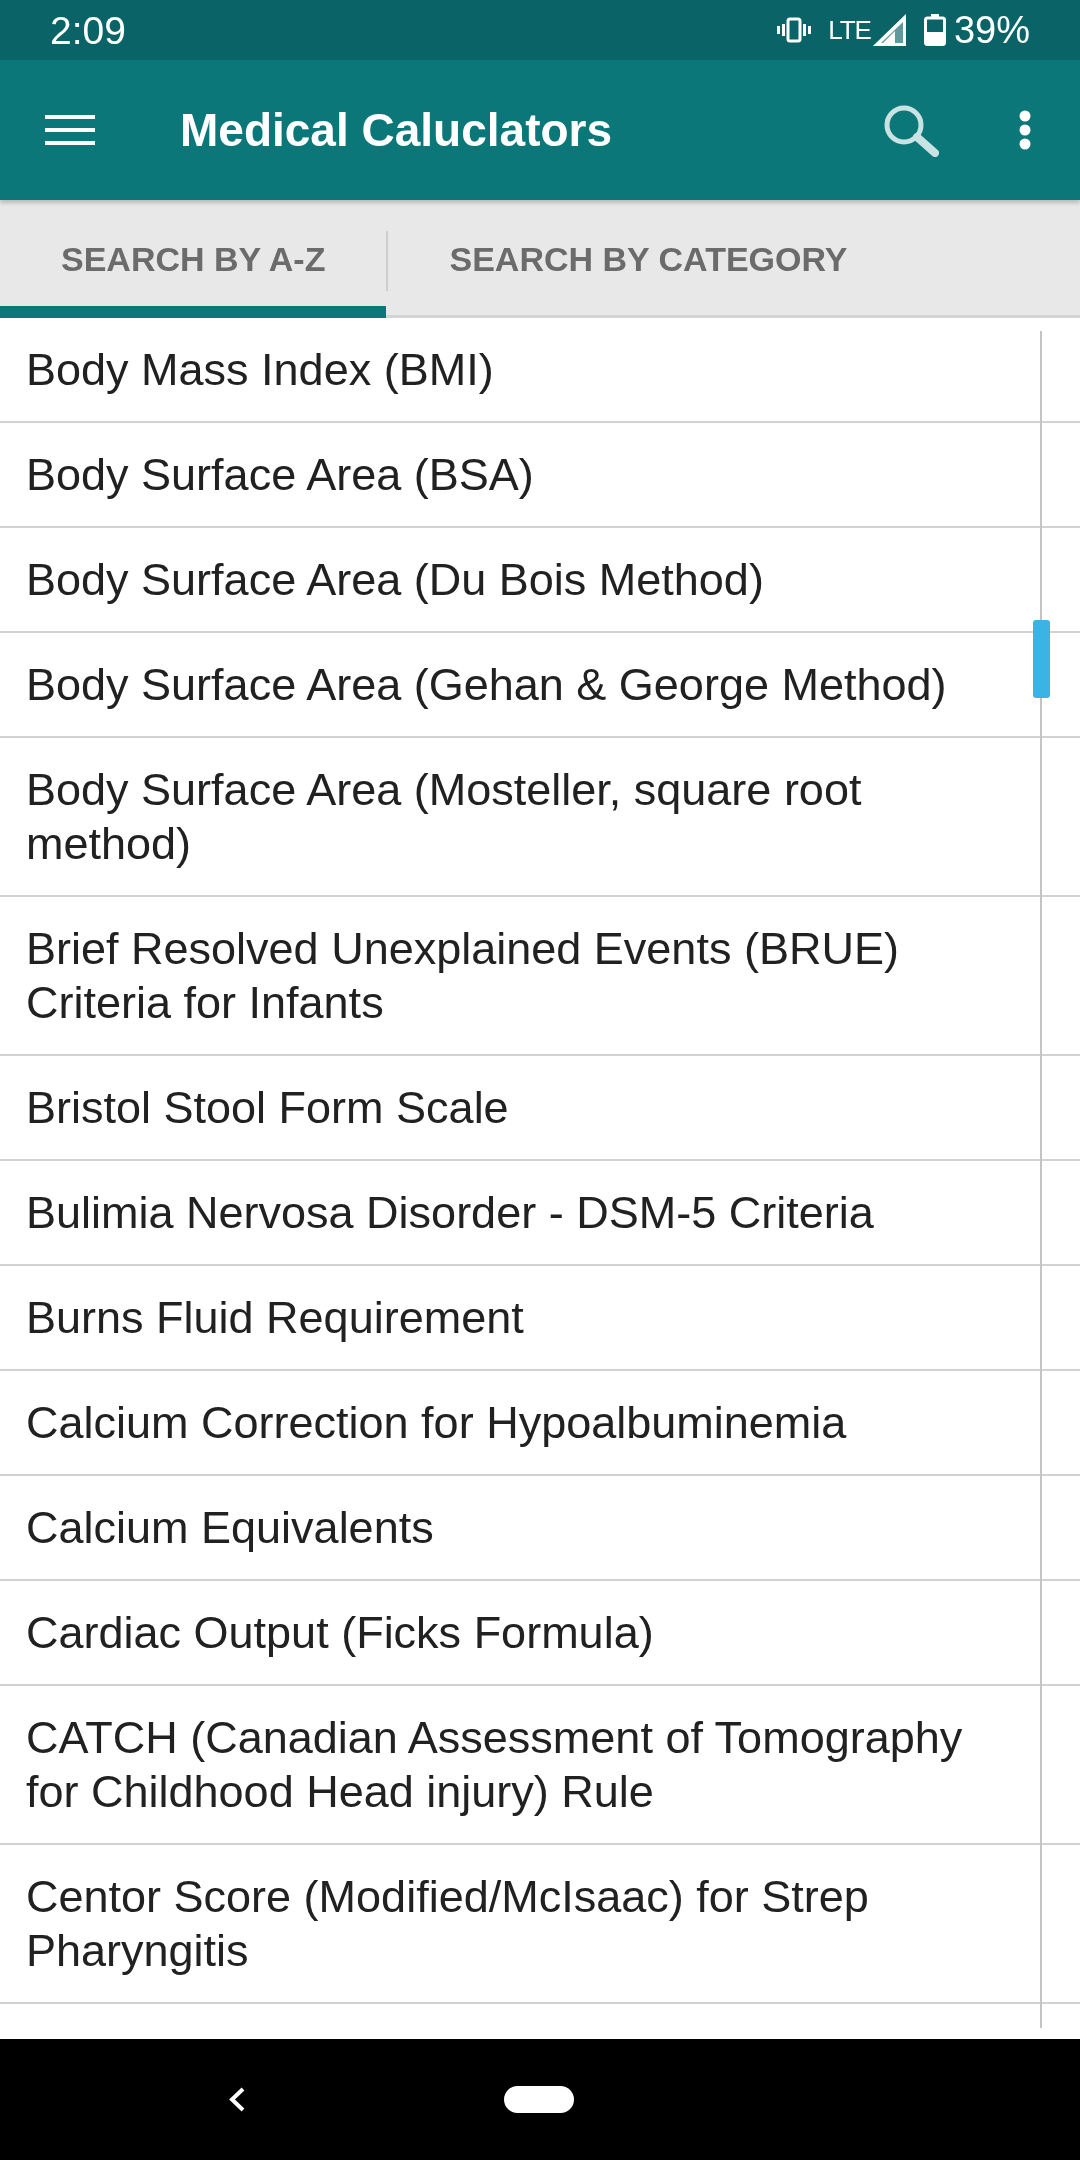 The width and height of the screenshot is (1080, 2160). Describe the element at coordinates (794, 30) in the screenshot. I see `vibrate-icon` at that location.